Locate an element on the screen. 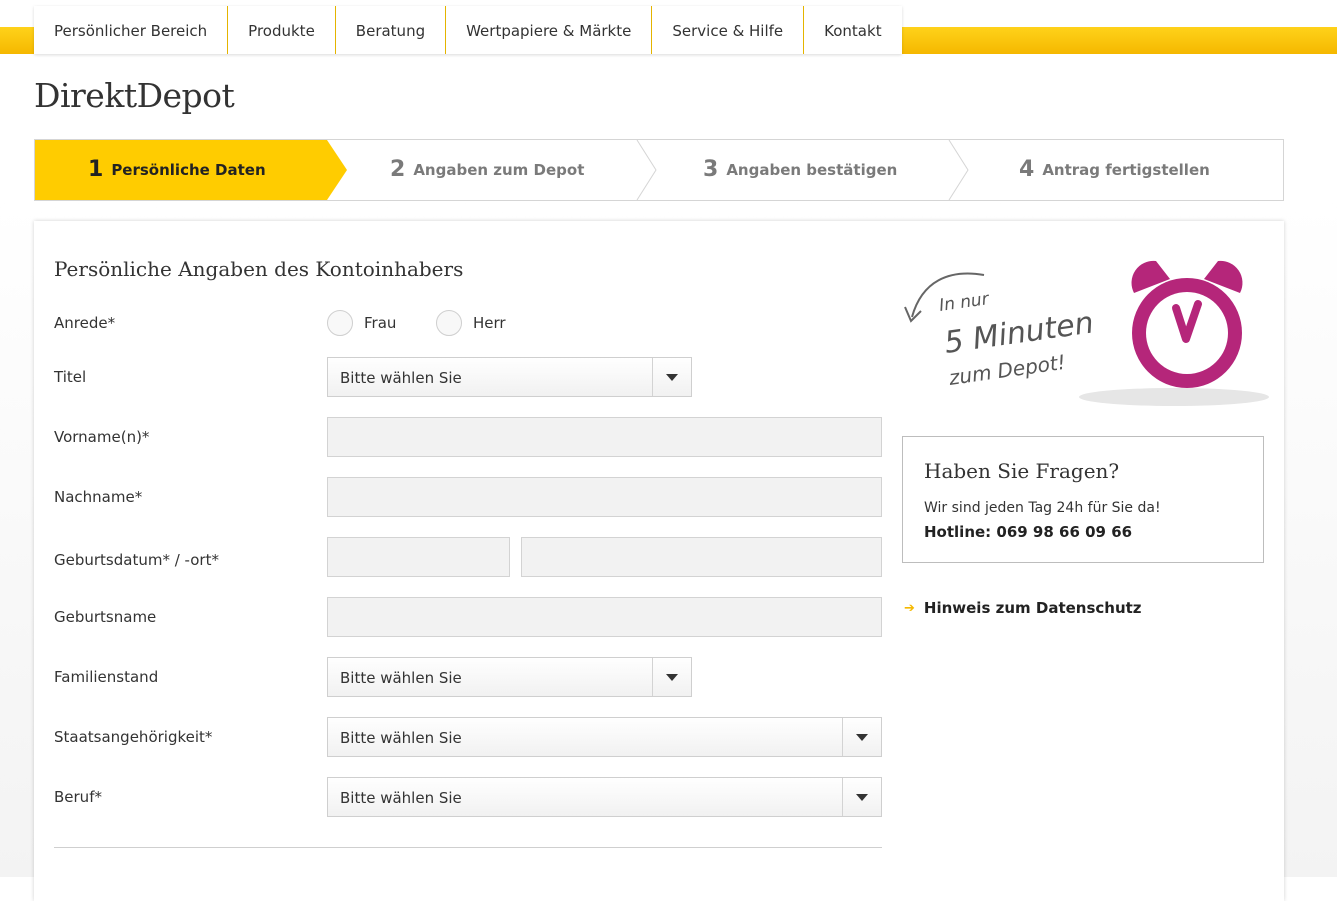  page-title: DirektDepot is located at coordinates (134, 95).